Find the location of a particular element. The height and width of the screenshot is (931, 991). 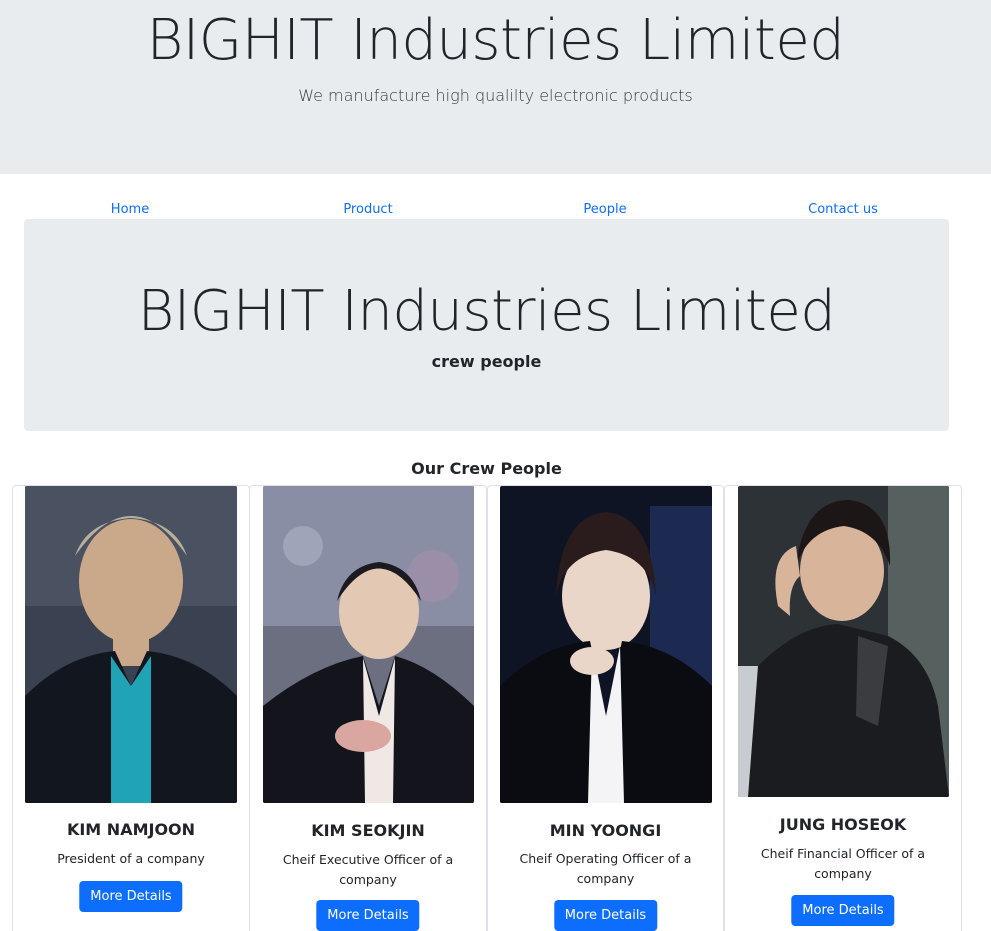

person-name: JUNG HOSEOK is located at coordinates (843, 824).